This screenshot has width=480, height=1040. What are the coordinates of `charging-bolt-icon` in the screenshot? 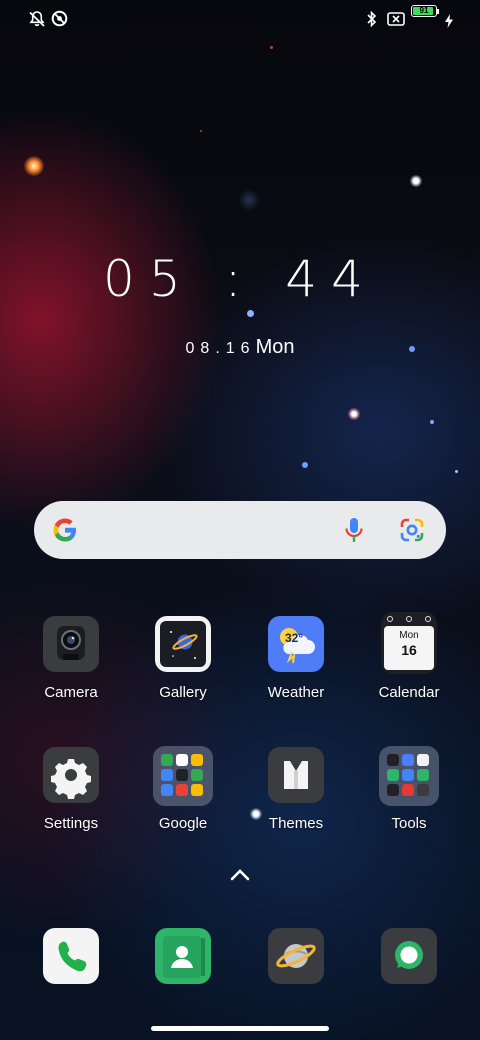 It's located at (449, 21).